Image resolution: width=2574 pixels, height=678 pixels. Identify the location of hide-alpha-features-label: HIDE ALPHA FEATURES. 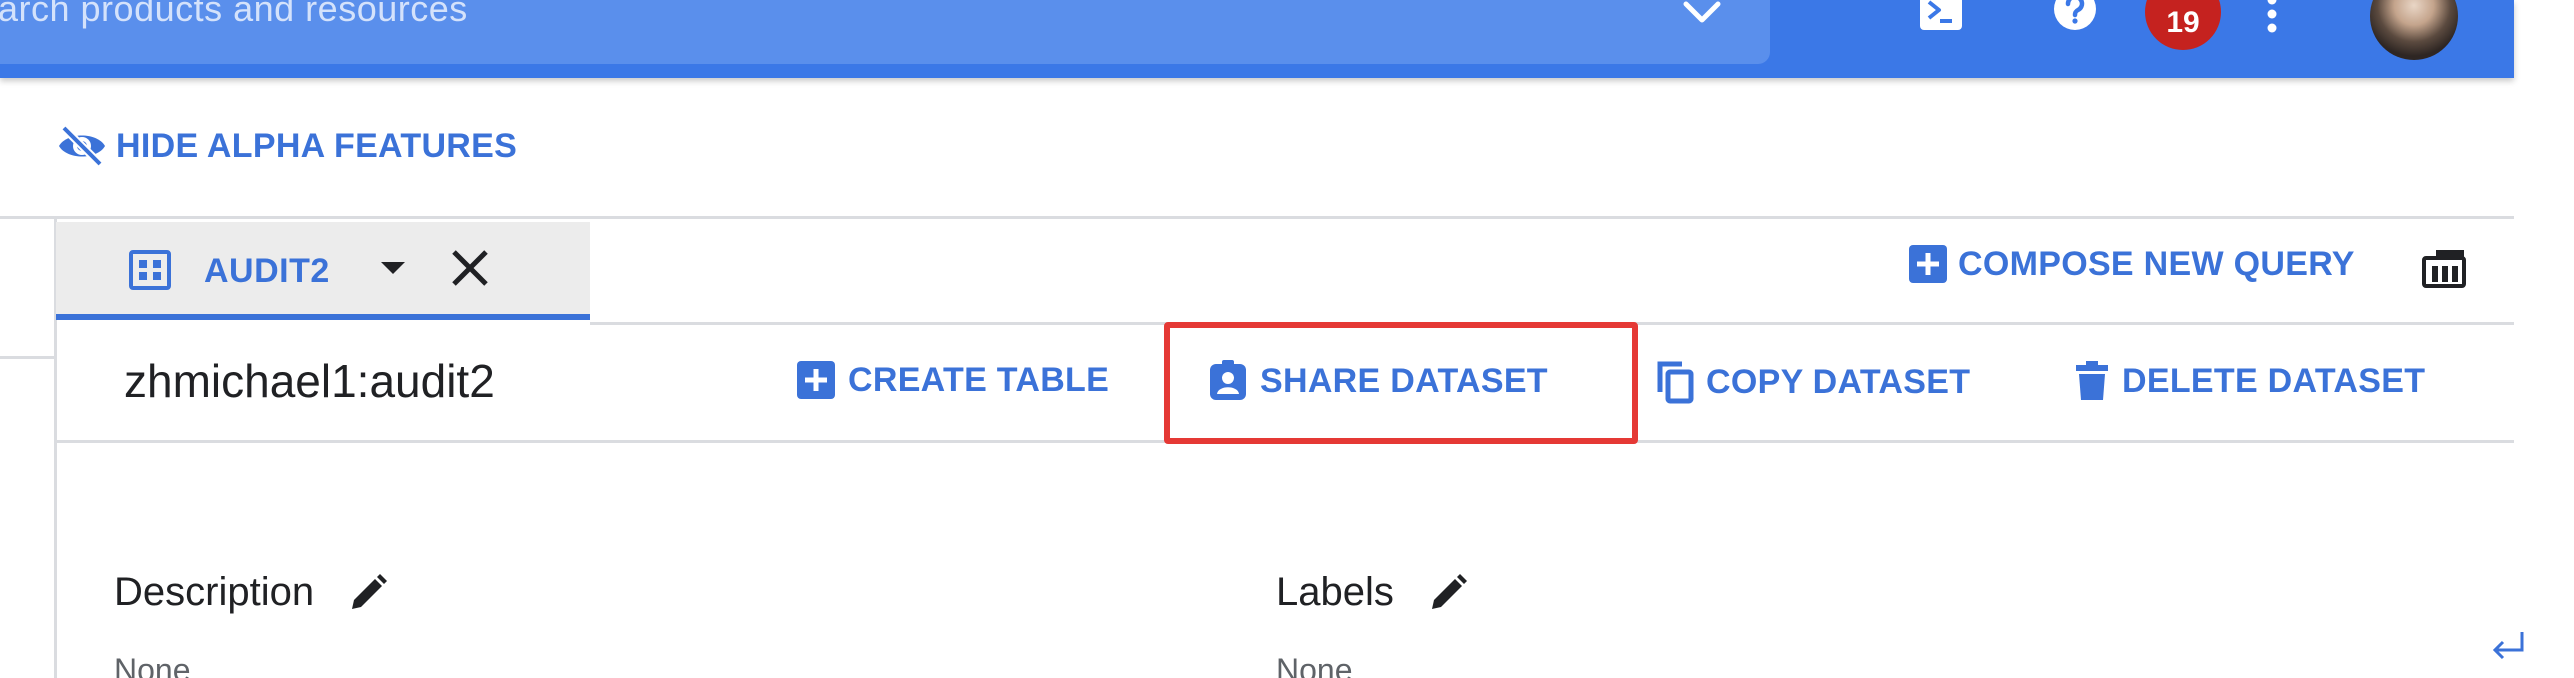
(317, 145).